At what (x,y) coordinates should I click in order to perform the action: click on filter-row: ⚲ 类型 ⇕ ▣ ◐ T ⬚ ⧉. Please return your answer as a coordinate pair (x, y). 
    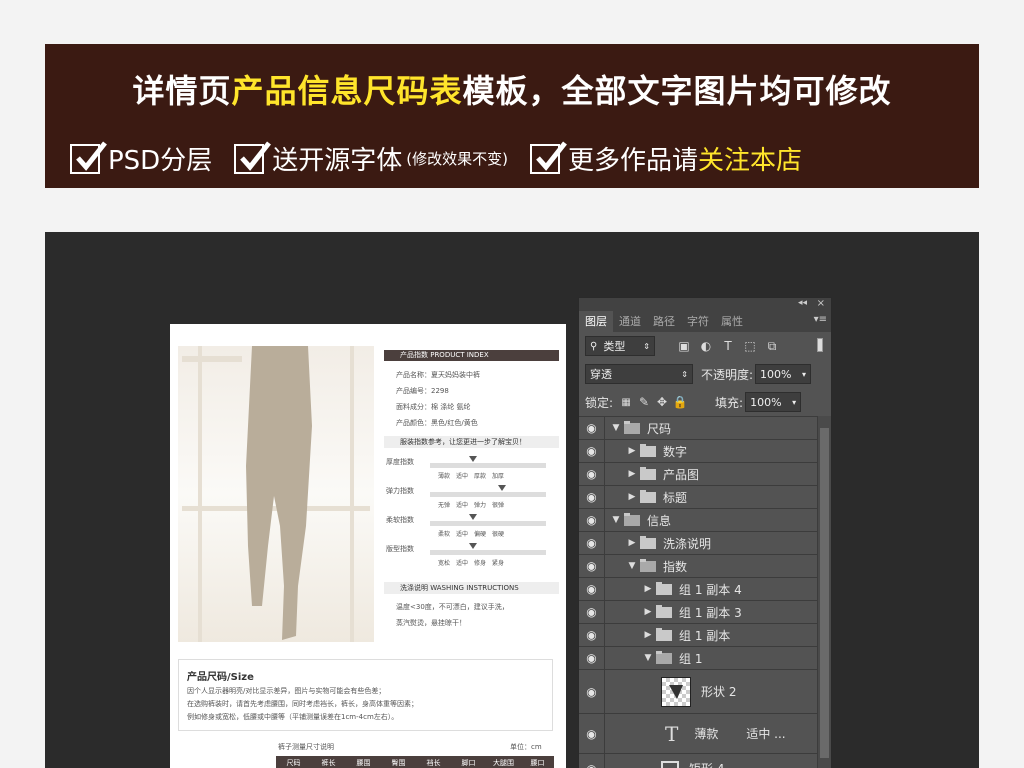
    Looking at the image, I should click on (705, 346).